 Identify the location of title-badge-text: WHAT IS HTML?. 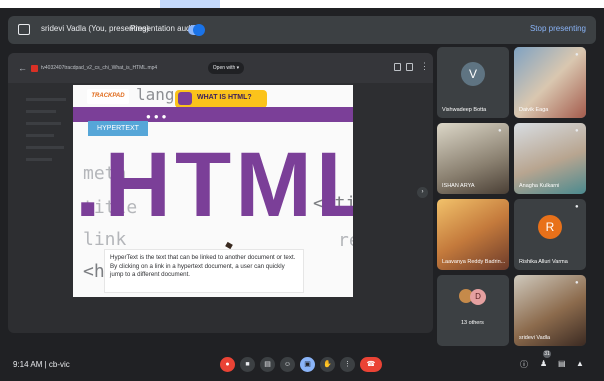
(224, 97).